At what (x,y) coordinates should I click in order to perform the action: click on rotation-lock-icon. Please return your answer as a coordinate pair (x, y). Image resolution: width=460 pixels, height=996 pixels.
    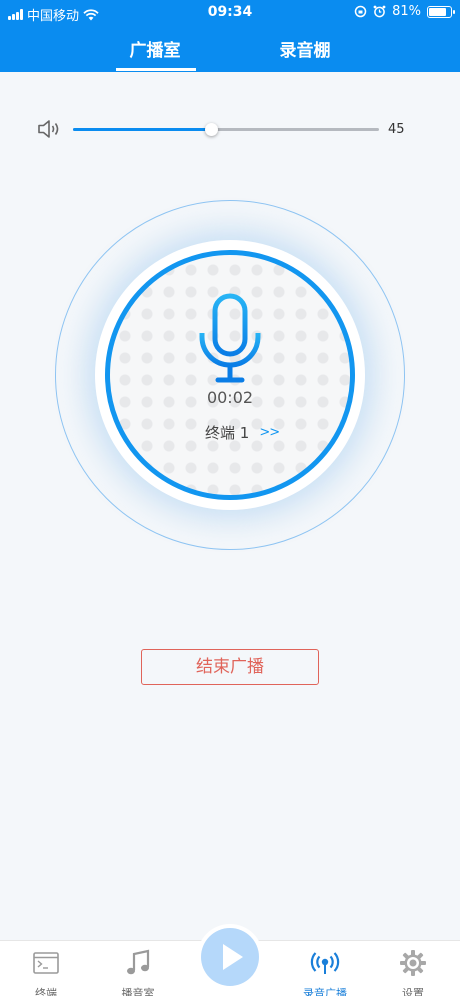
    Looking at the image, I should click on (360, 11).